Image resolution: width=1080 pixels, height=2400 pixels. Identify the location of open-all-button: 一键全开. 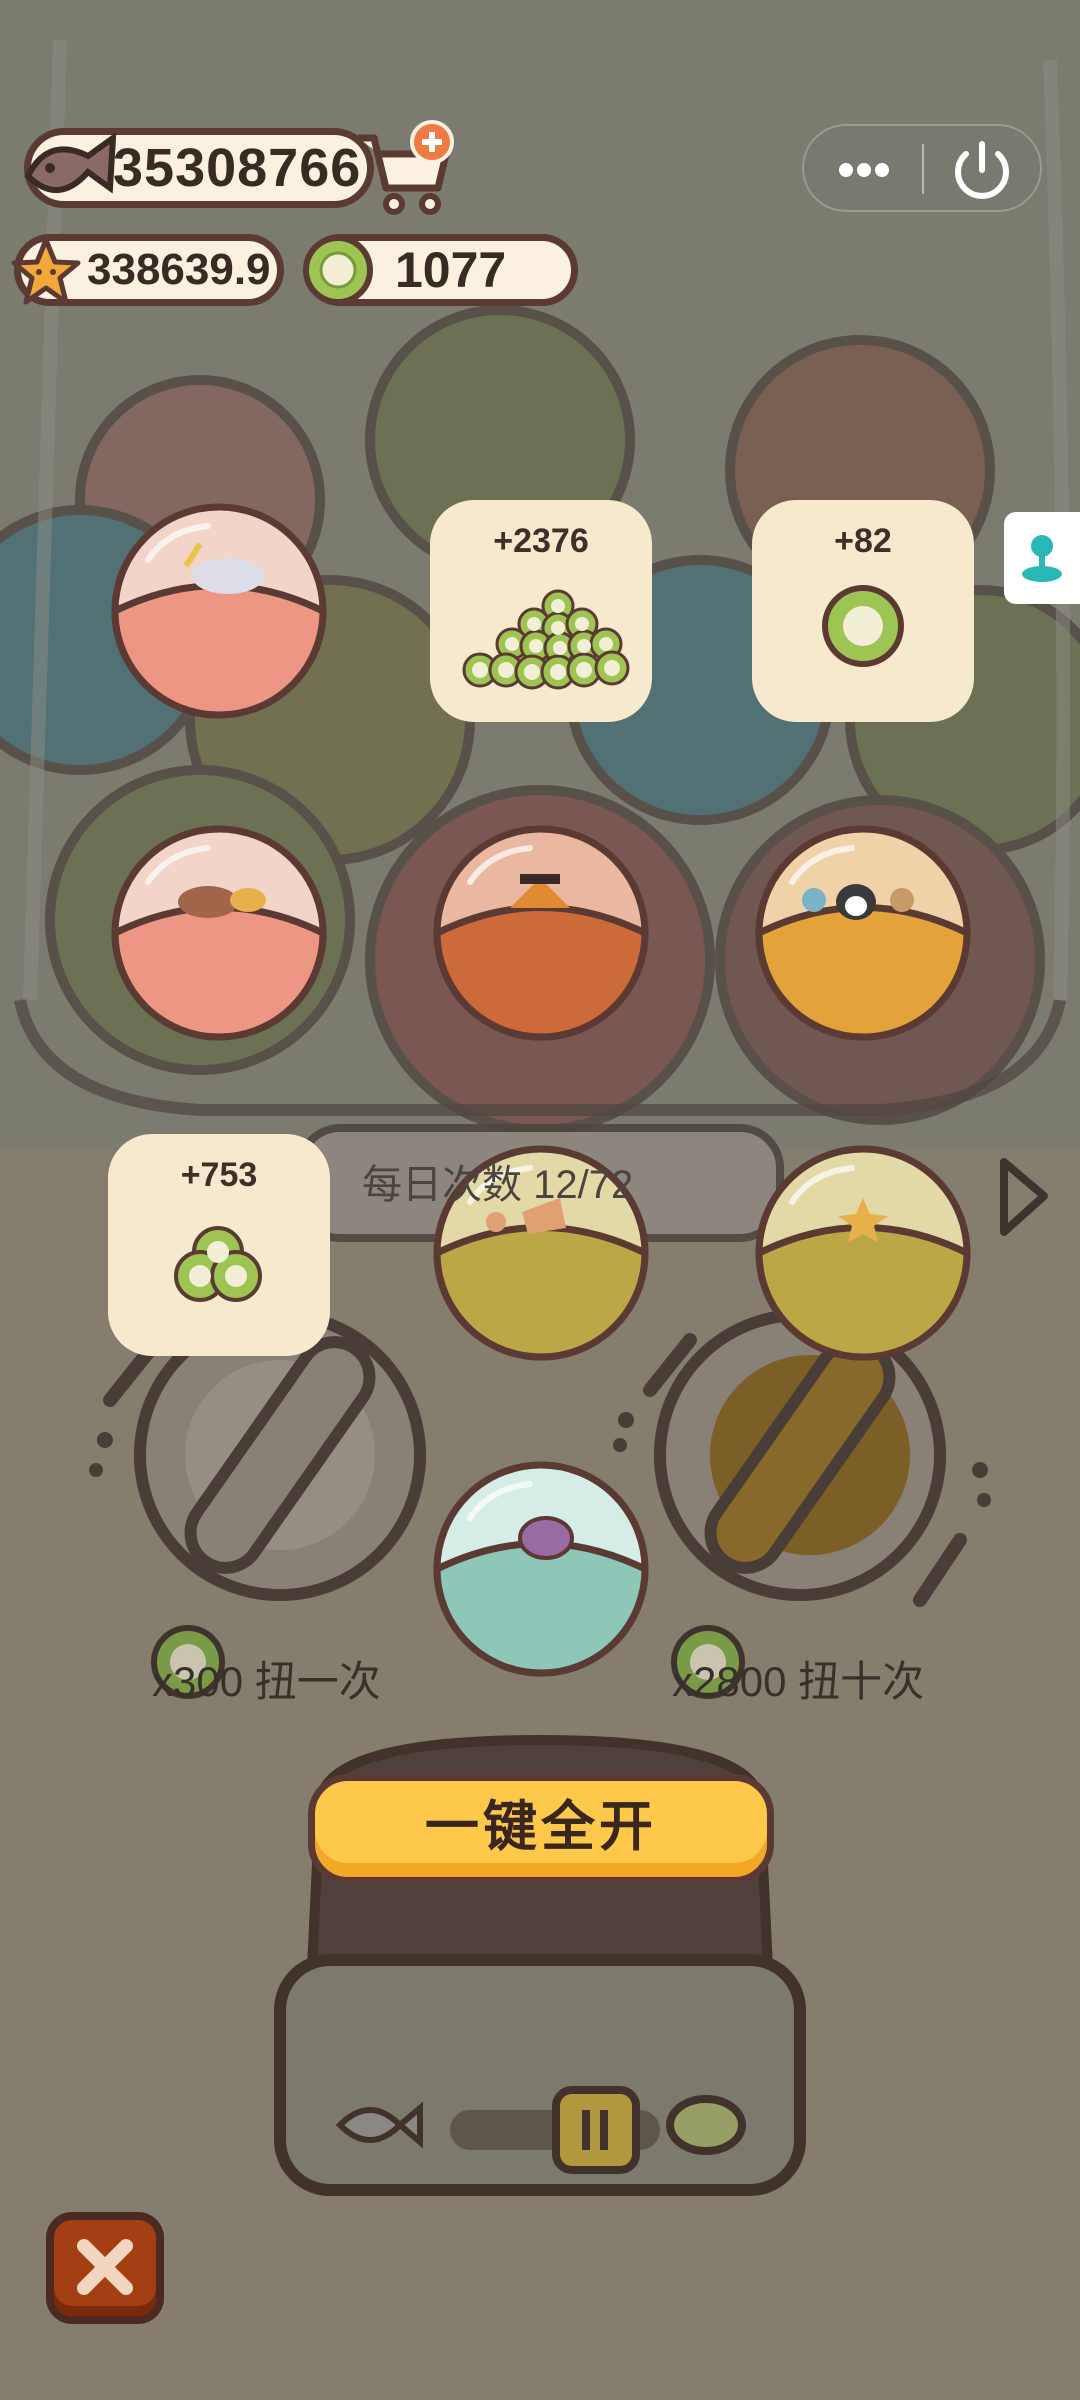
(541, 1829).